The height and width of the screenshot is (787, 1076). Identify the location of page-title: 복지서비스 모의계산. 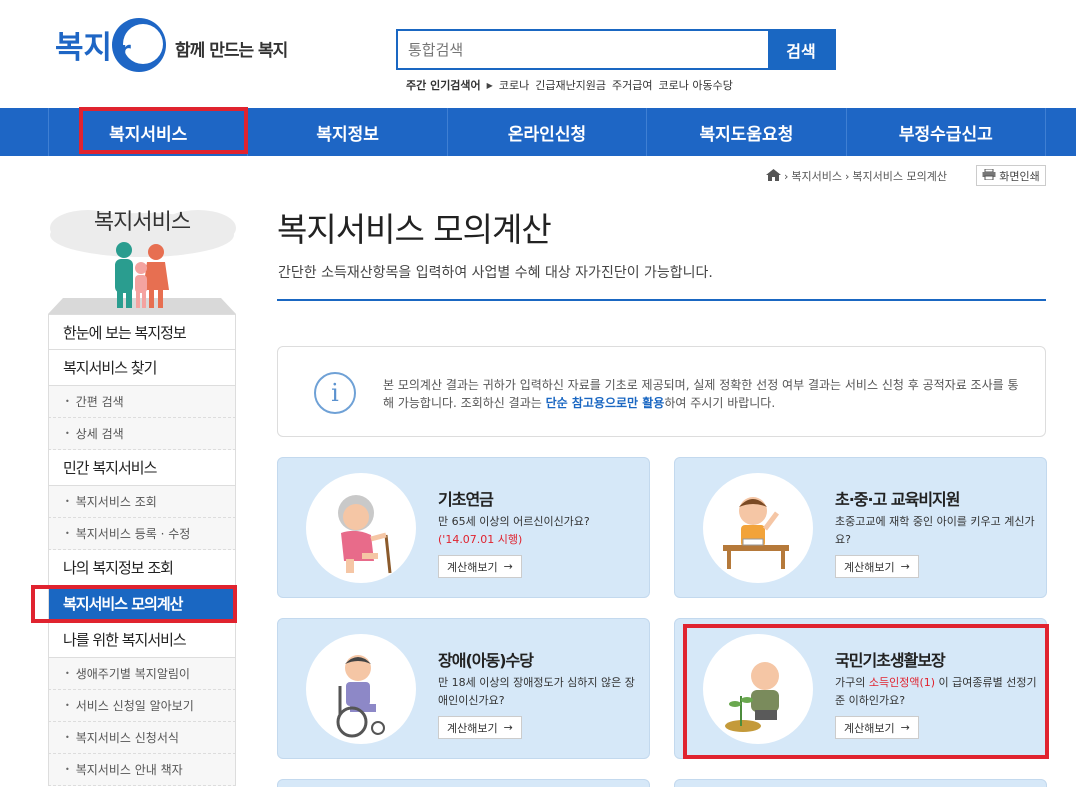
(414, 229).